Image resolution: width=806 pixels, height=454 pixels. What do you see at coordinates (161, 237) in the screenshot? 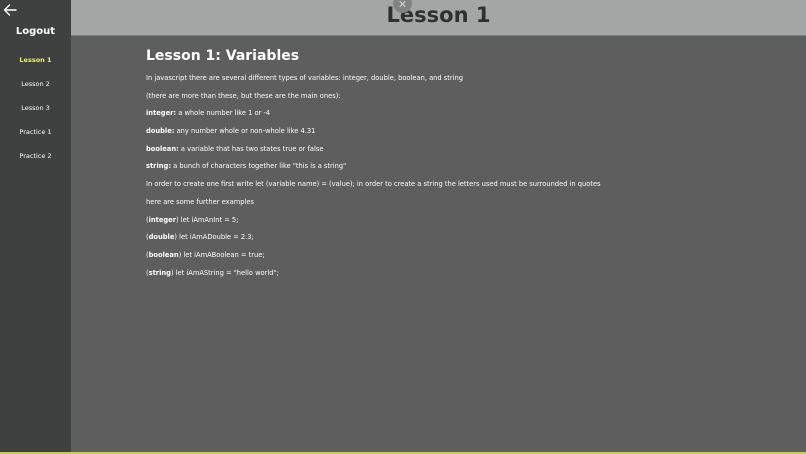
I see `example-term: double` at bounding box center [161, 237].